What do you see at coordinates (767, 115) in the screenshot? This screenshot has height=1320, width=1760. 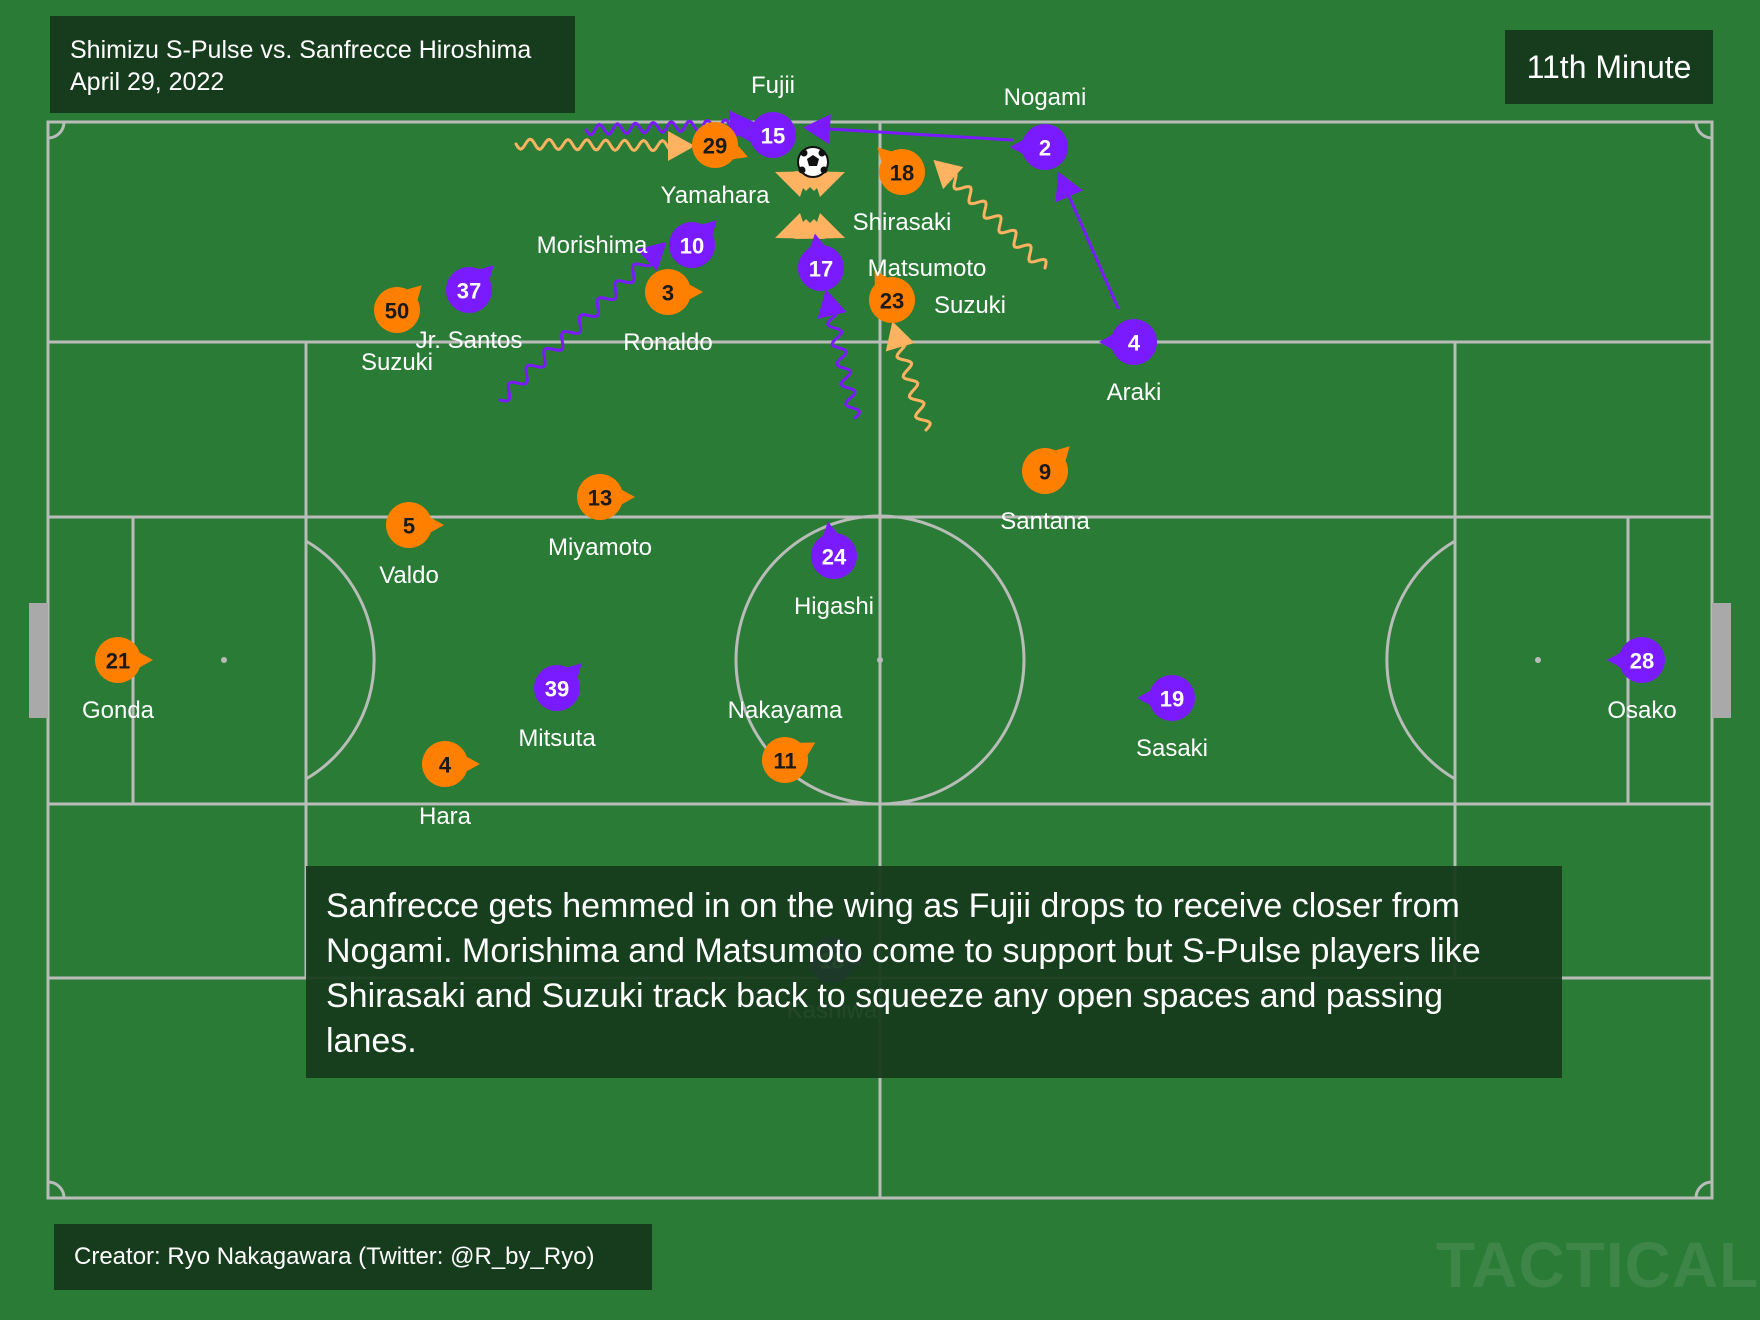 I see `player-hiroshima: 15 Fujii` at bounding box center [767, 115].